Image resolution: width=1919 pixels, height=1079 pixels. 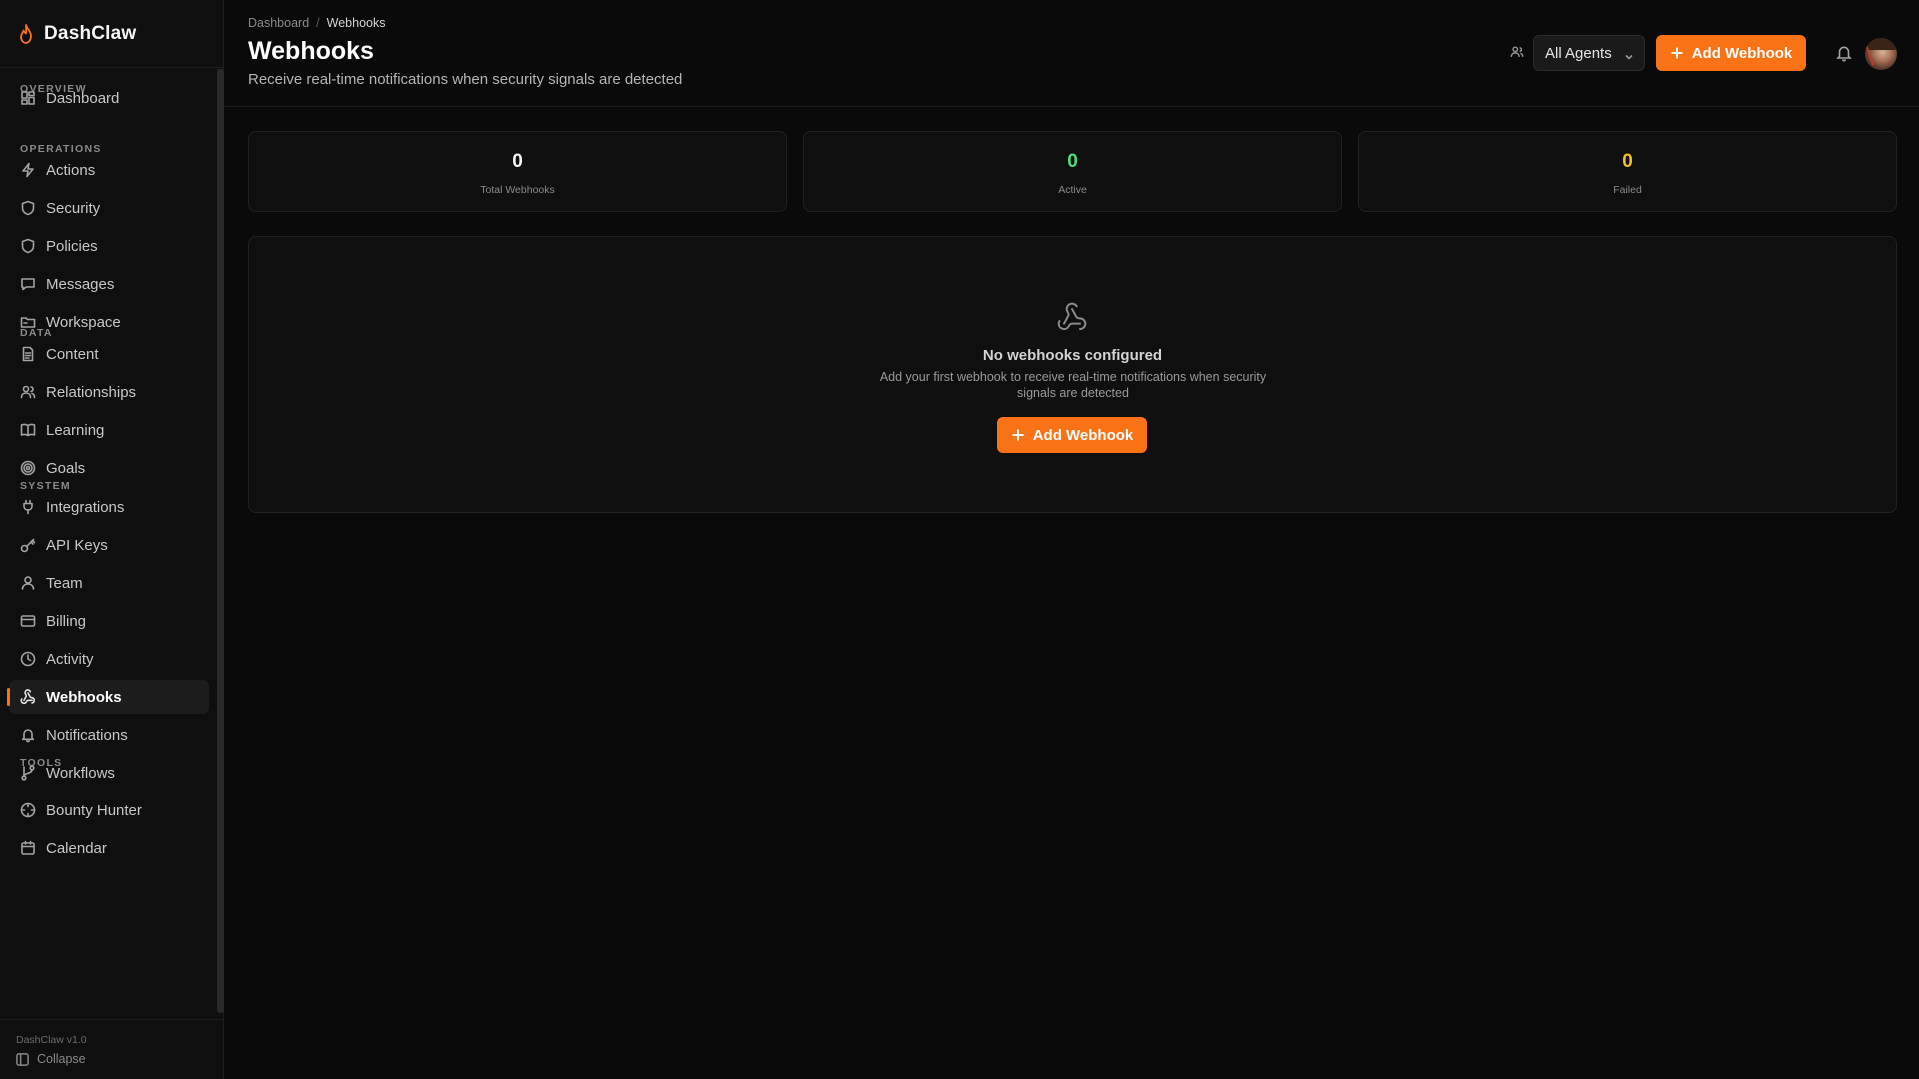 I want to click on sidebar-item-label: Webhooks, so click(x=84, y=697).